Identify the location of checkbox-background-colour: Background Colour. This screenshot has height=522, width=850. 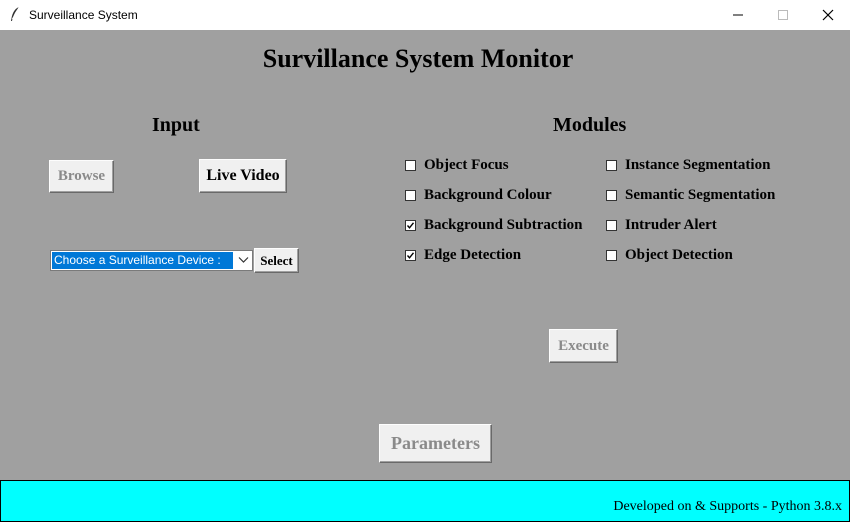
(478, 195).